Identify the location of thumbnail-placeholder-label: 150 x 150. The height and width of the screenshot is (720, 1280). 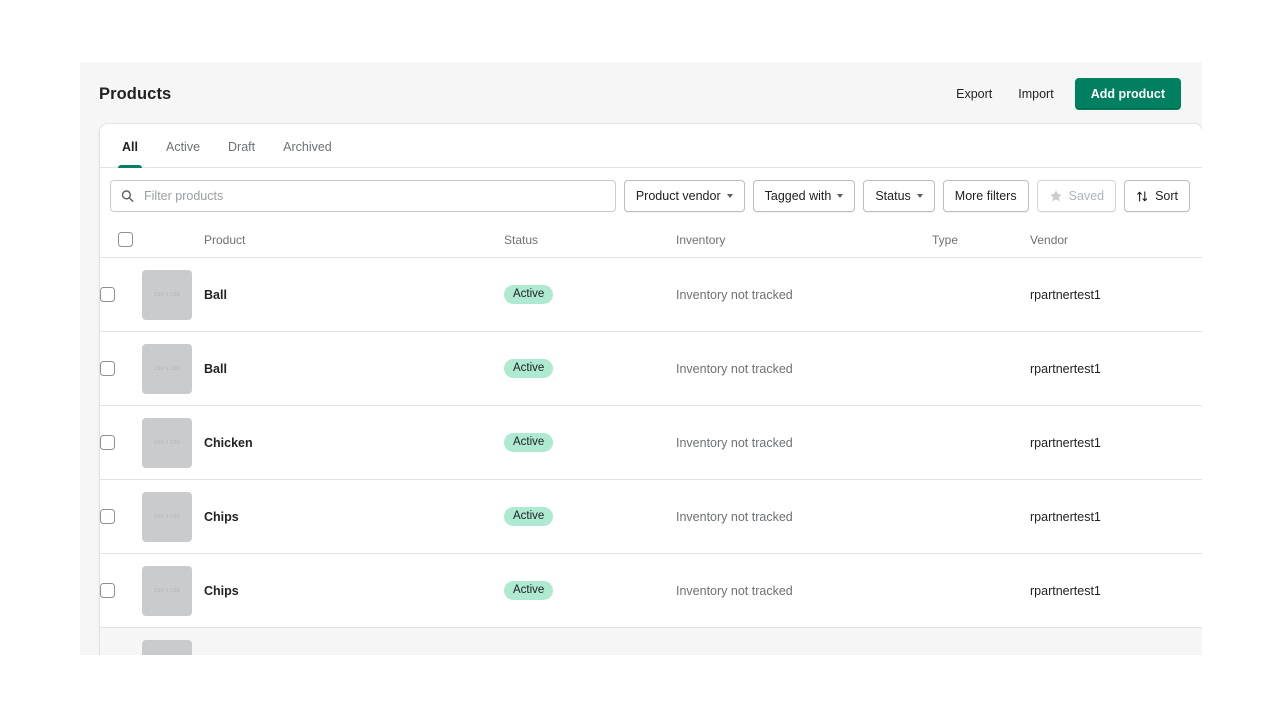
(167, 294).